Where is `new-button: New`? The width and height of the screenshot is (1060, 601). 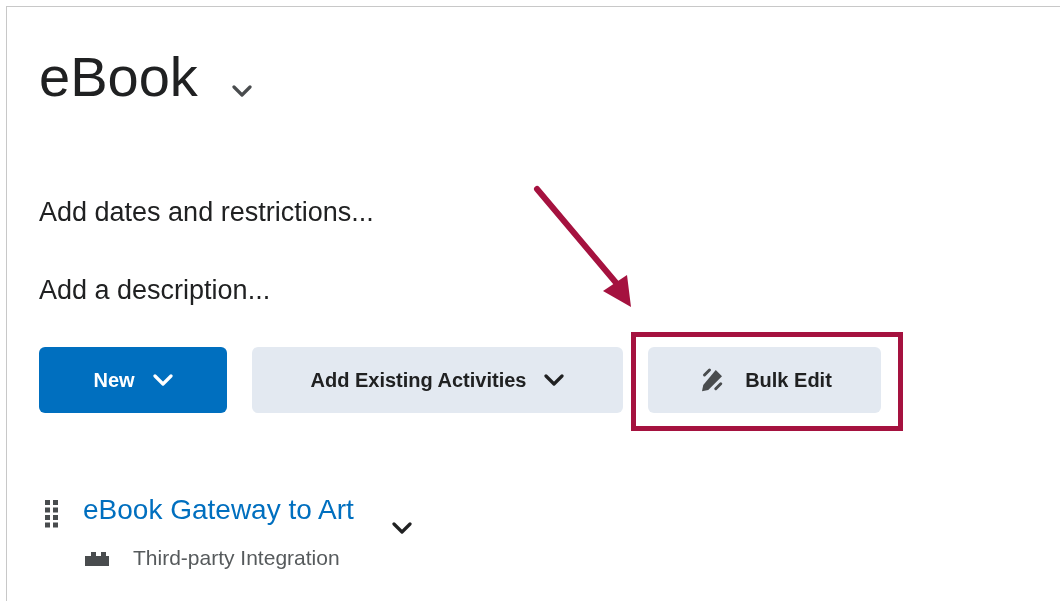
new-button: New is located at coordinates (133, 380).